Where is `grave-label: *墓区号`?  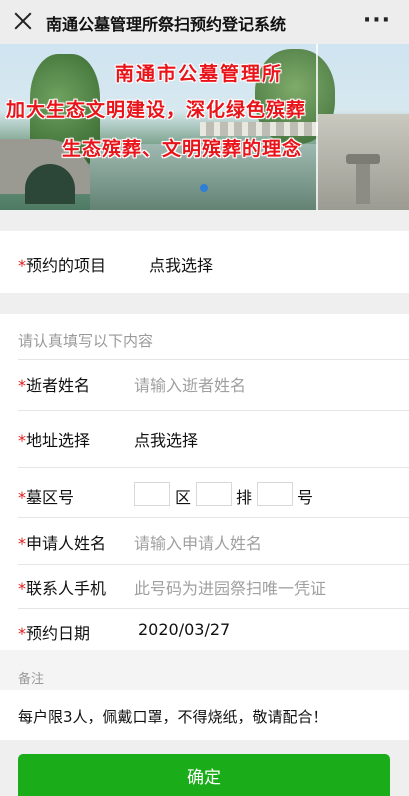 grave-label: *墓区号 is located at coordinates (46, 496).